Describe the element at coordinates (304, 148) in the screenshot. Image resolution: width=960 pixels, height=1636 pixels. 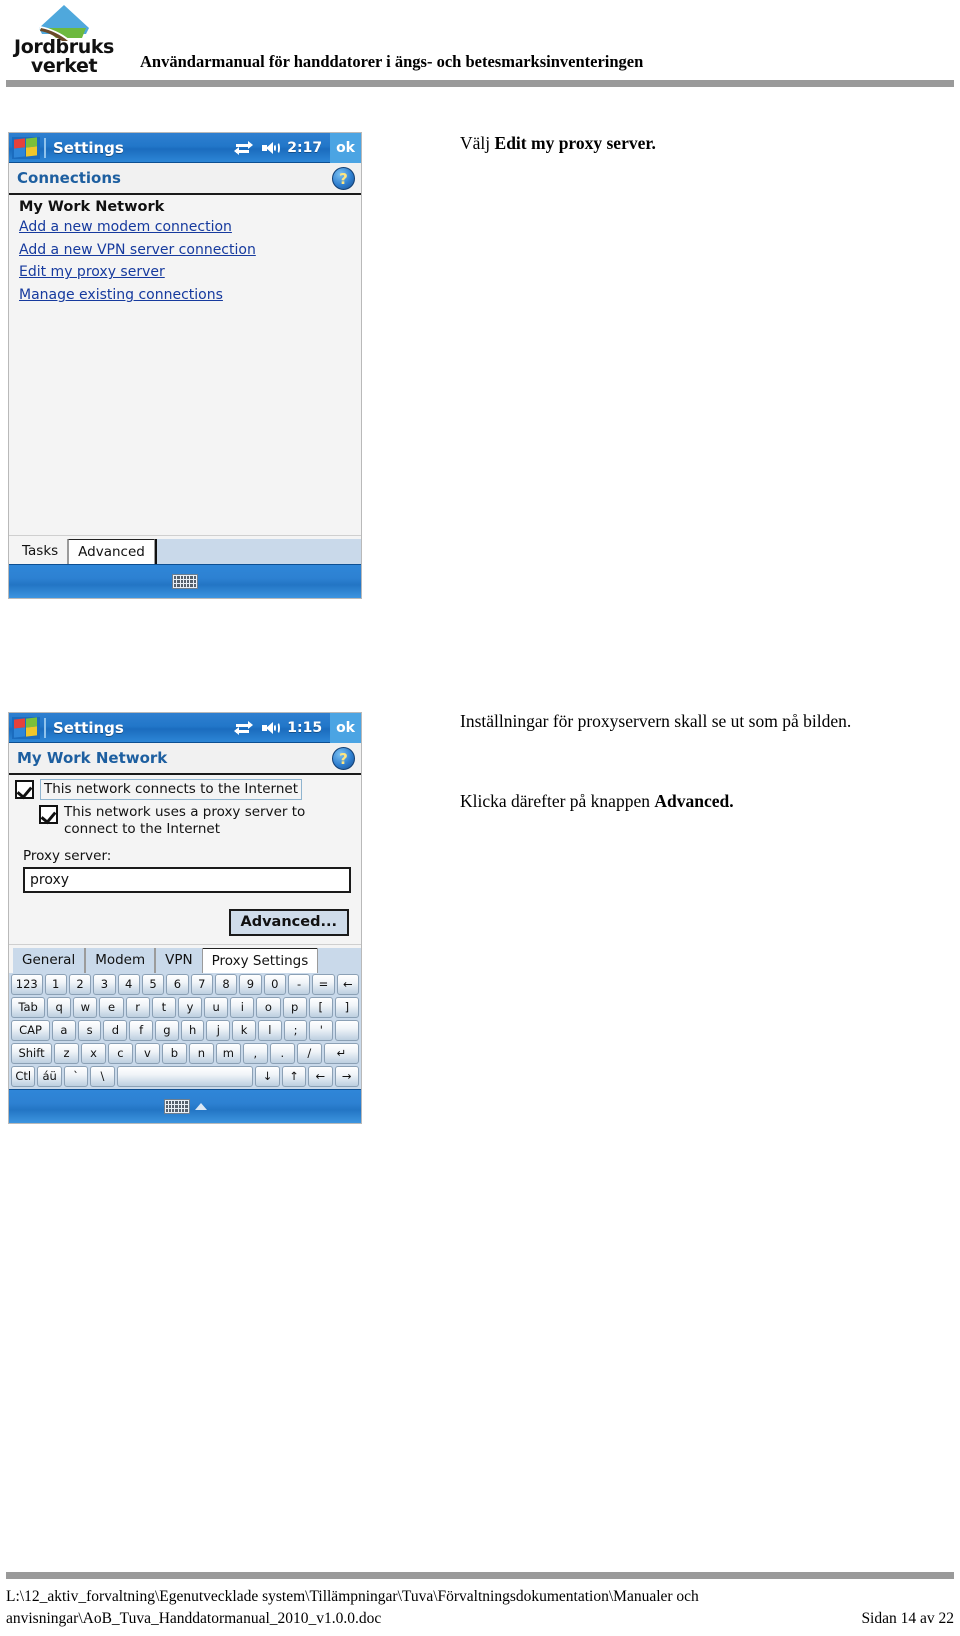
I see `pda1-clock: 2:17` at that location.